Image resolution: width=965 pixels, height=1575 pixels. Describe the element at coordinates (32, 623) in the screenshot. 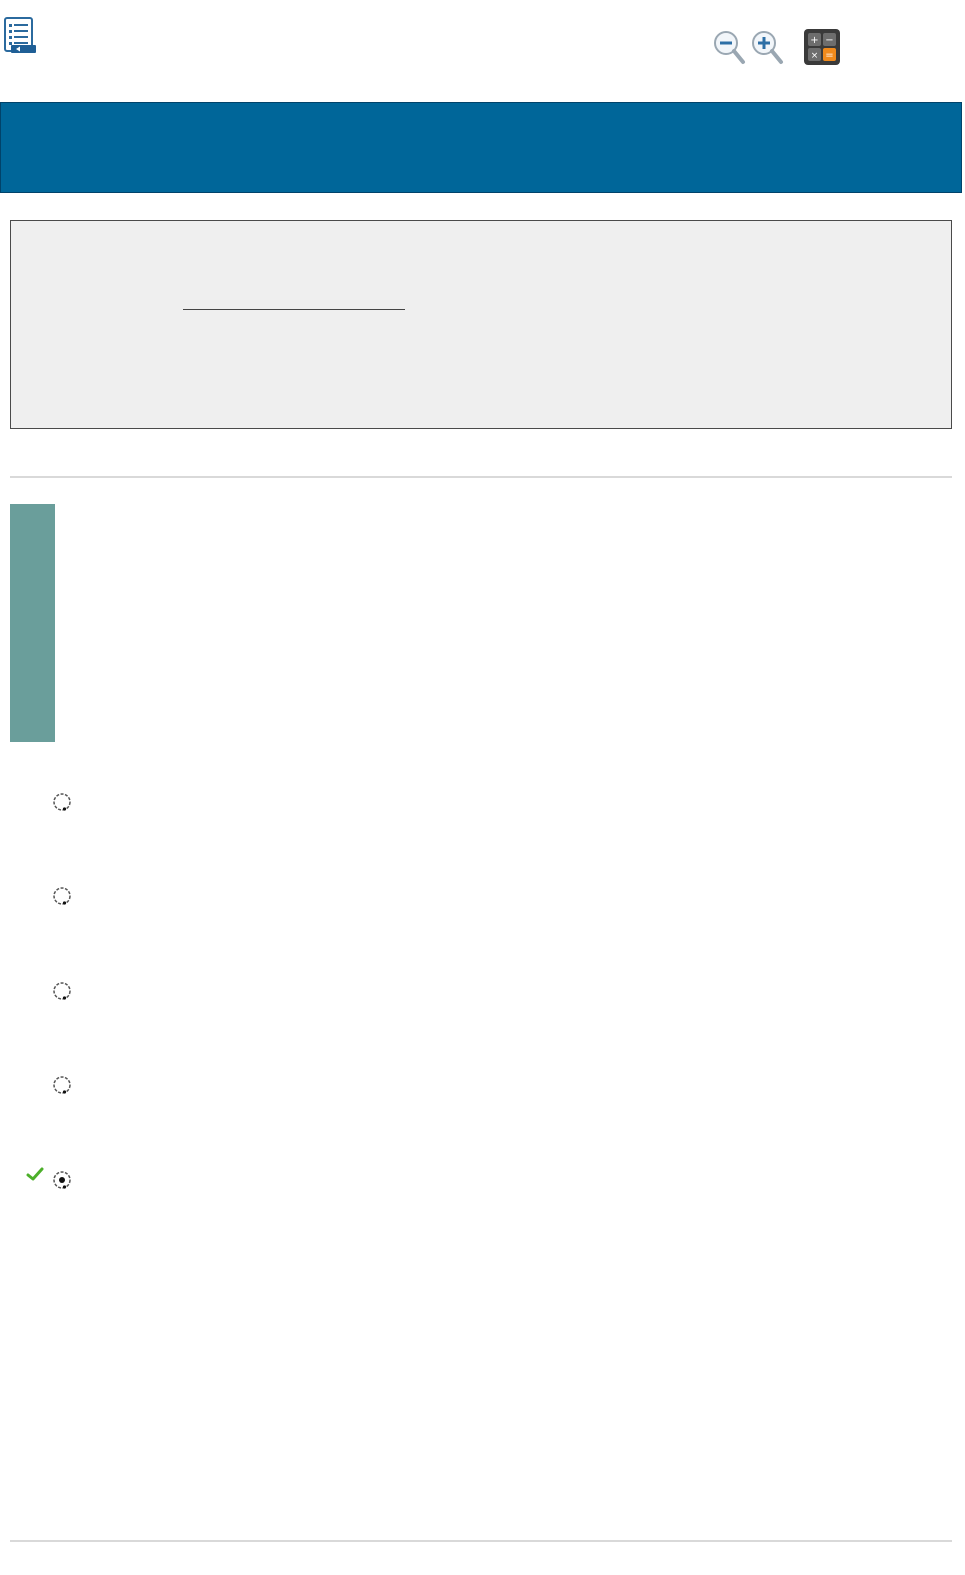

I see `question-number-tab` at that location.